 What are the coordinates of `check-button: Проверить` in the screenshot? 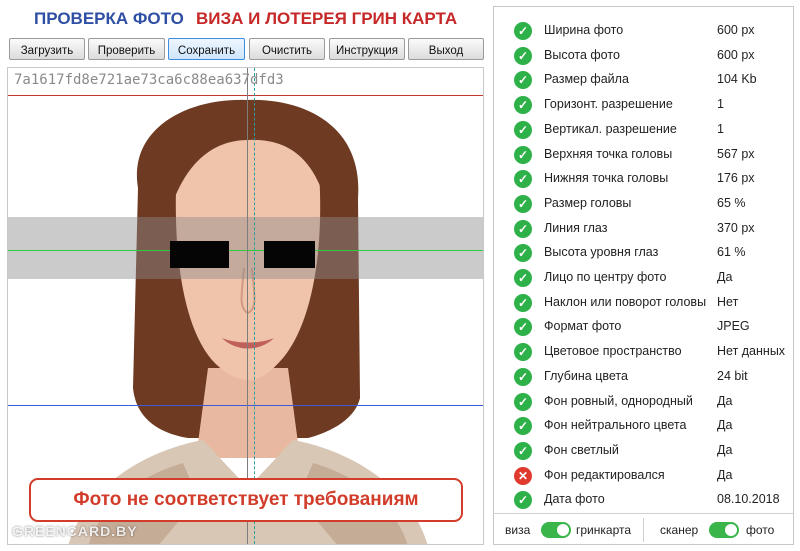 It's located at (126, 49).